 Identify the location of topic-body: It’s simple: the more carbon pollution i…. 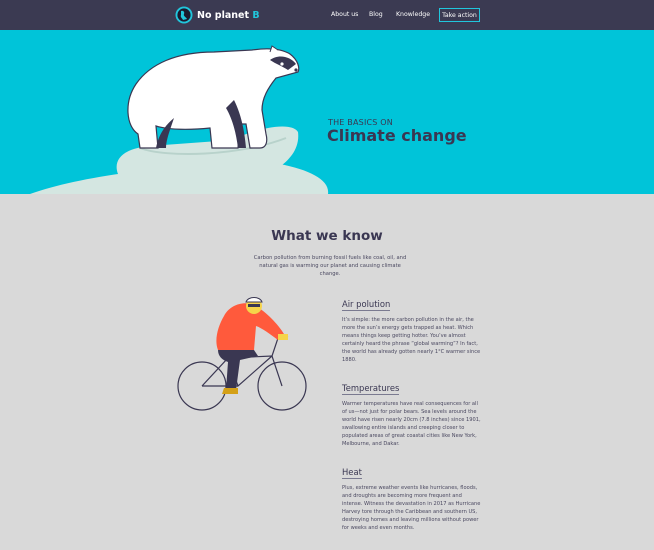
(411, 340).